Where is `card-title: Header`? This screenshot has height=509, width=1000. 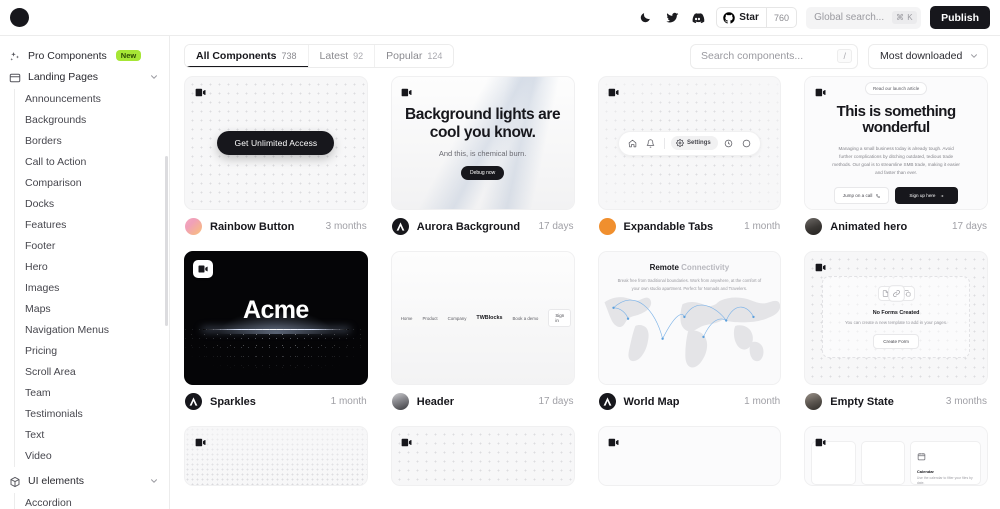 card-title: Header is located at coordinates (435, 401).